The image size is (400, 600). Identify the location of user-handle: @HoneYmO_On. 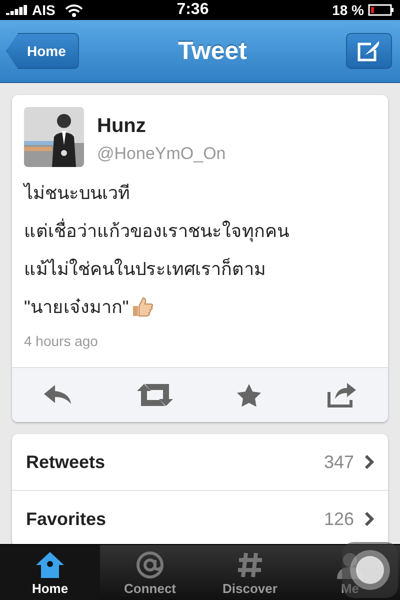
(161, 154).